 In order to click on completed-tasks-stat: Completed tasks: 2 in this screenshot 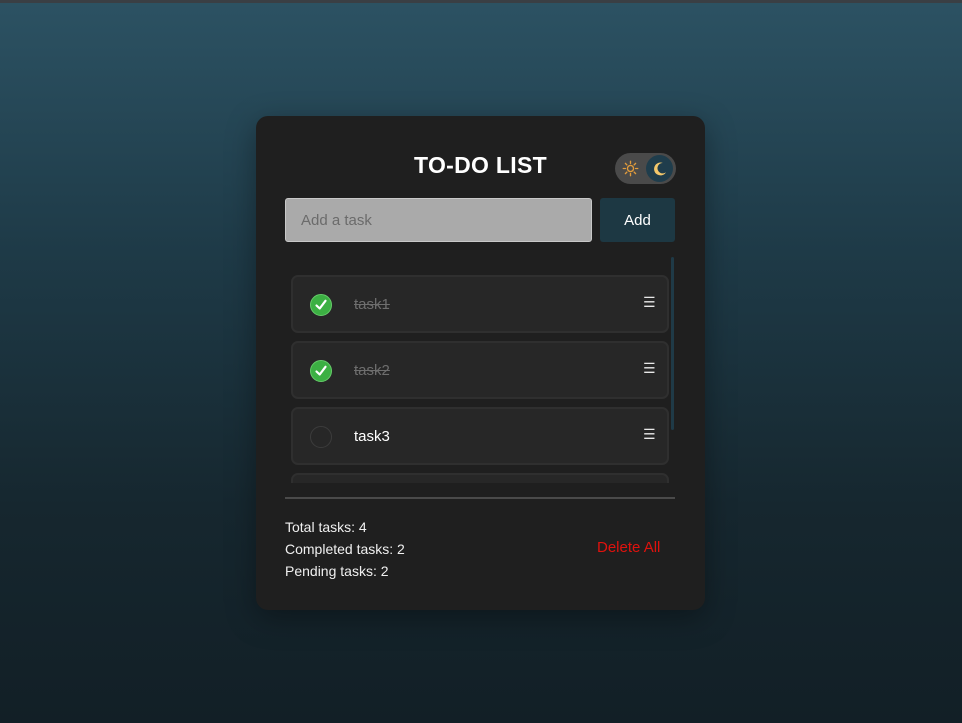, I will do `click(345, 549)`.